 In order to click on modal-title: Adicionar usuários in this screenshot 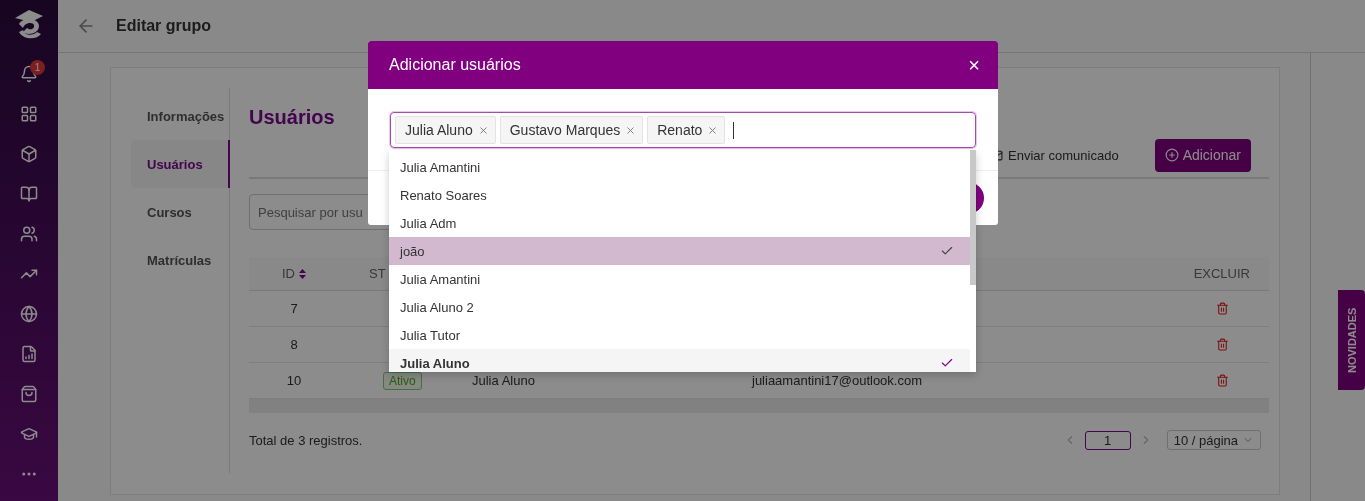, I will do `click(455, 65)`.